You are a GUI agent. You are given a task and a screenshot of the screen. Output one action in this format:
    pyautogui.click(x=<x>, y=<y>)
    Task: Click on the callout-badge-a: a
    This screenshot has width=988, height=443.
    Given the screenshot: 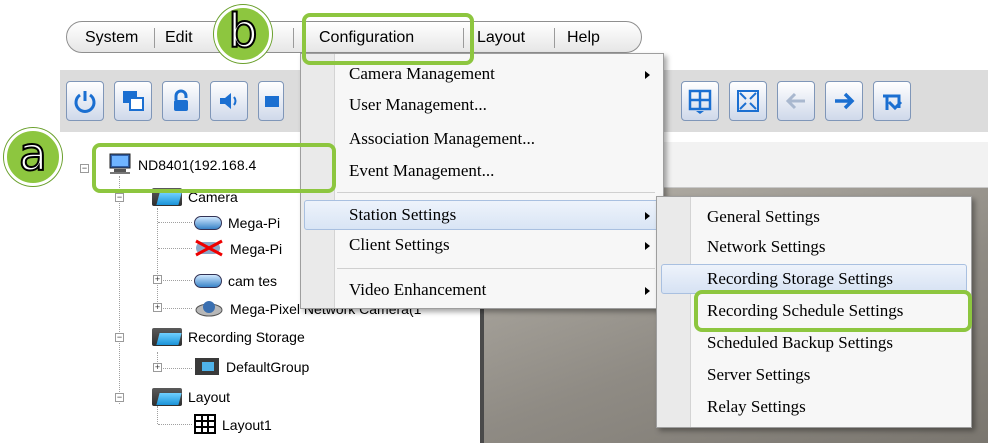 What is the action you would take?
    pyautogui.click(x=33, y=157)
    